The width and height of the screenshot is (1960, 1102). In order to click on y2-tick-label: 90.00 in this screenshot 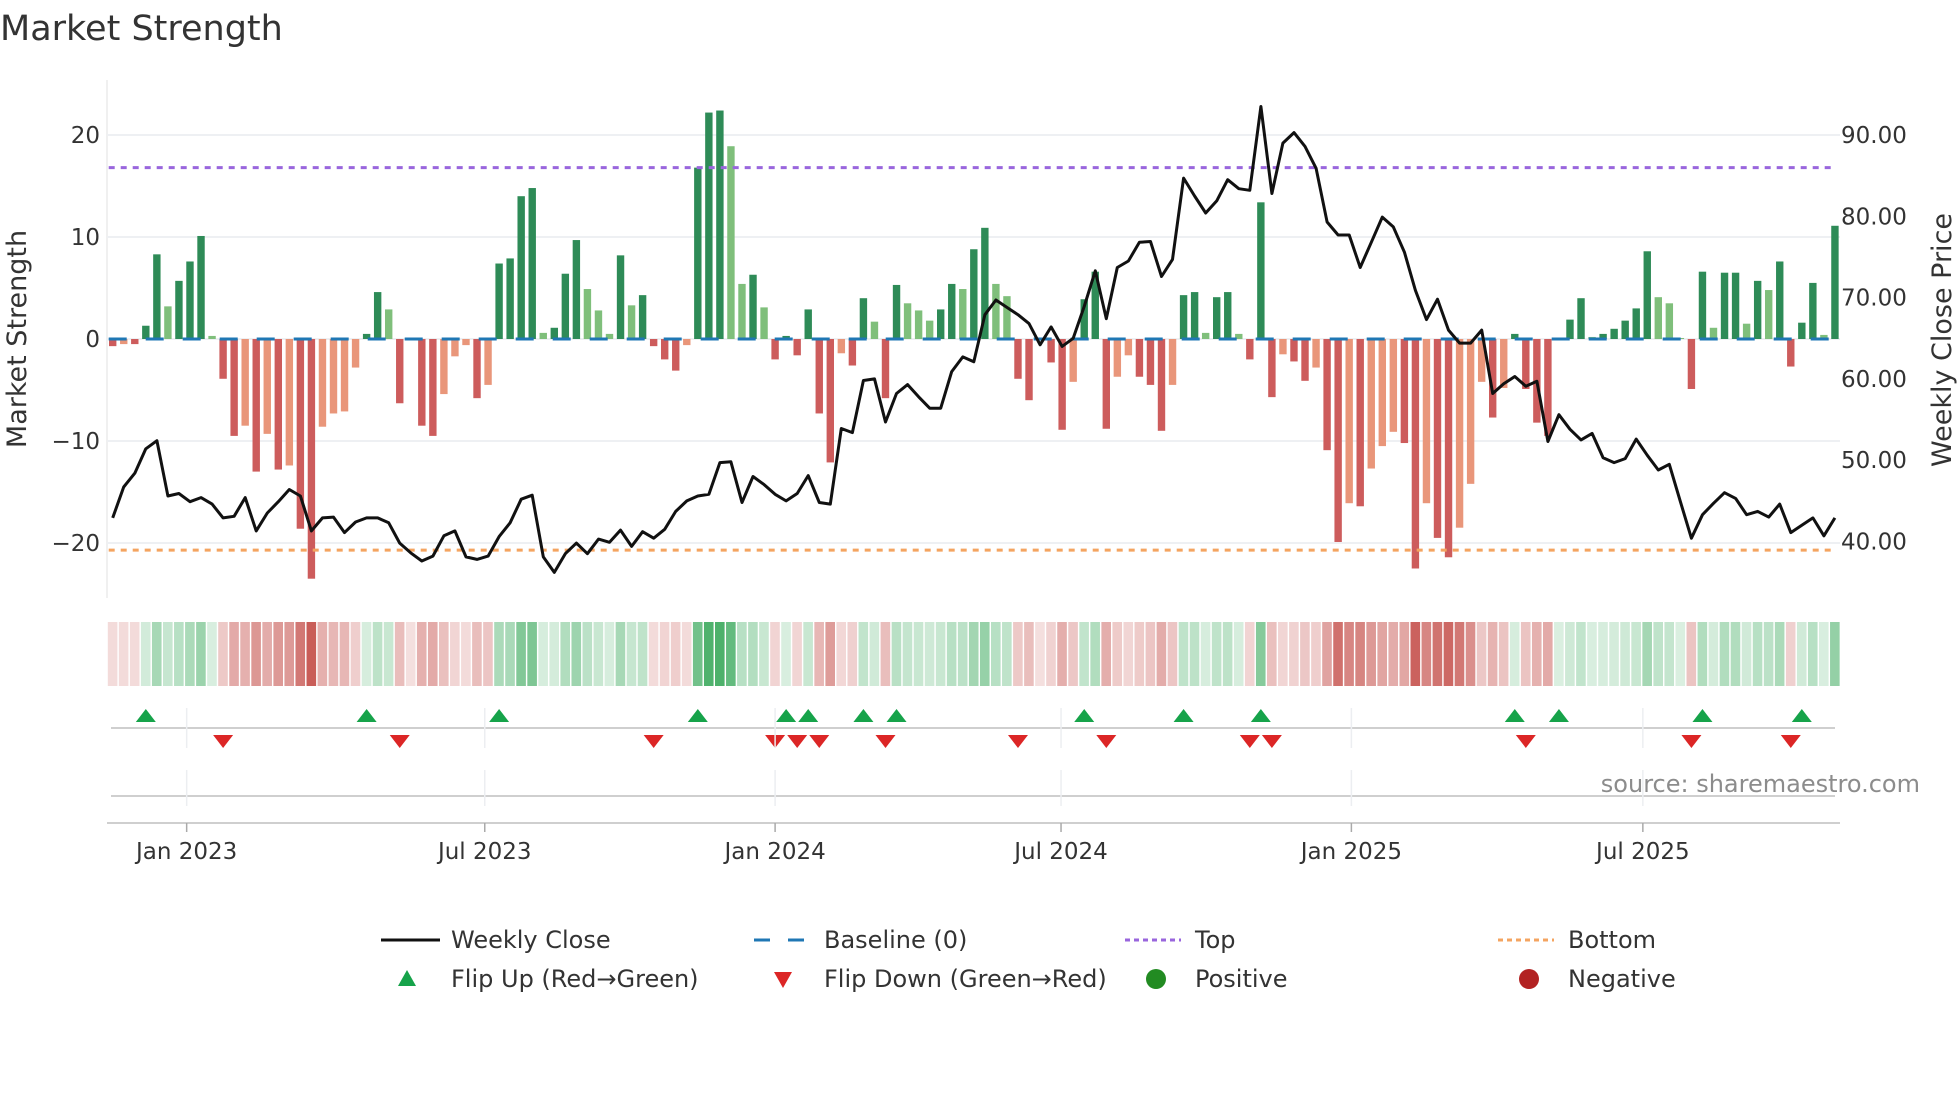, I will do `click(1874, 136)`.